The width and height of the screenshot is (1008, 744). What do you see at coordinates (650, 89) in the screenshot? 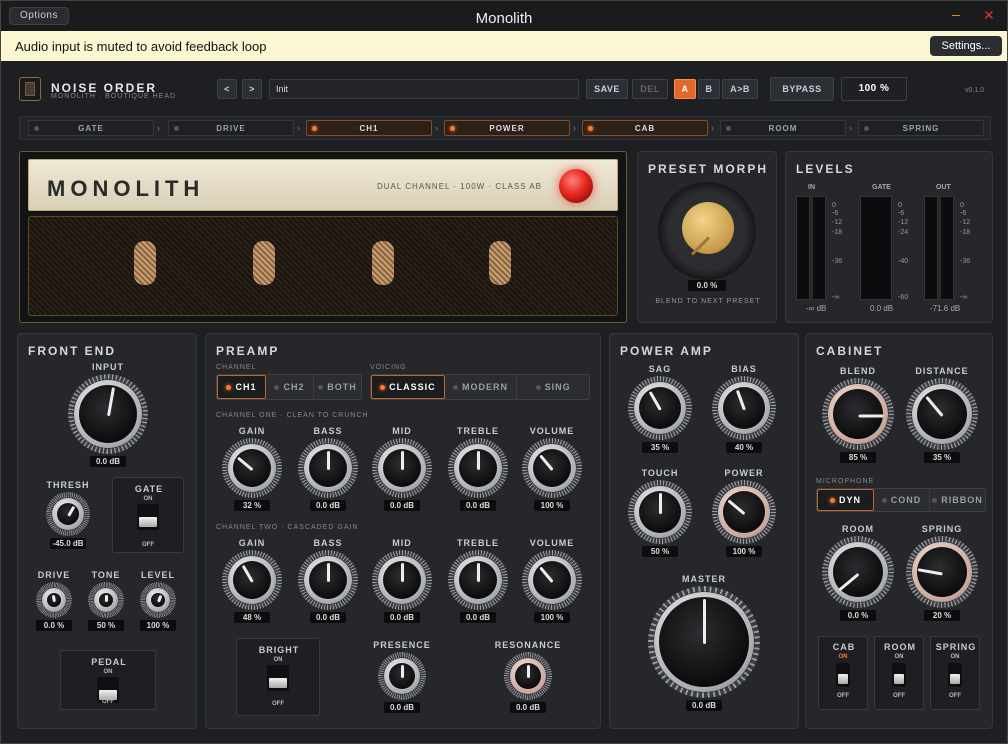
I see `delete-button: DEL` at bounding box center [650, 89].